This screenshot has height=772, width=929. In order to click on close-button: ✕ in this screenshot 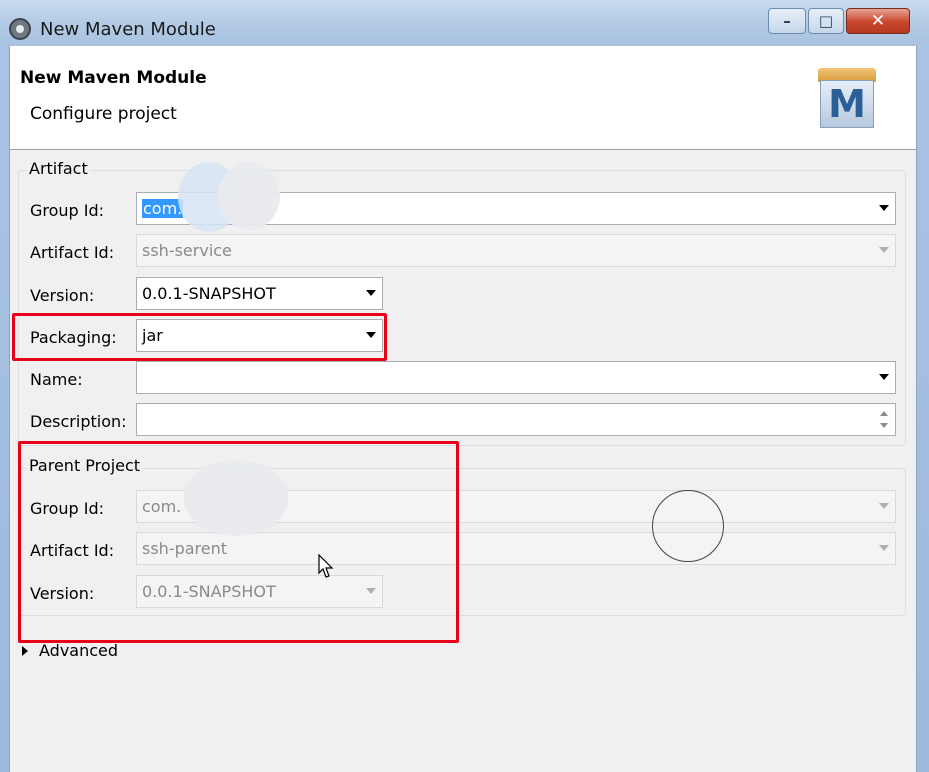, I will do `click(878, 21)`.